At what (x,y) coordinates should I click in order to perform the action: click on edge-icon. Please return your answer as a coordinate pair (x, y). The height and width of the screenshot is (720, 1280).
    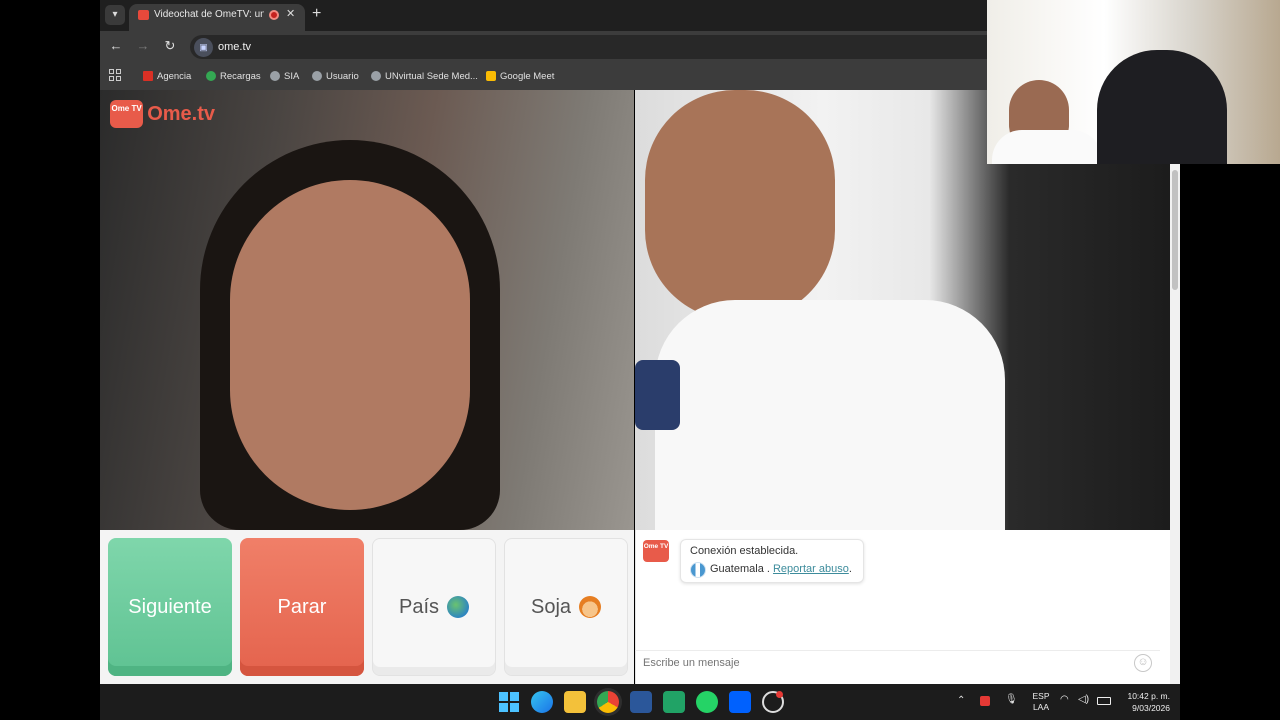
    Looking at the image, I should click on (542, 702).